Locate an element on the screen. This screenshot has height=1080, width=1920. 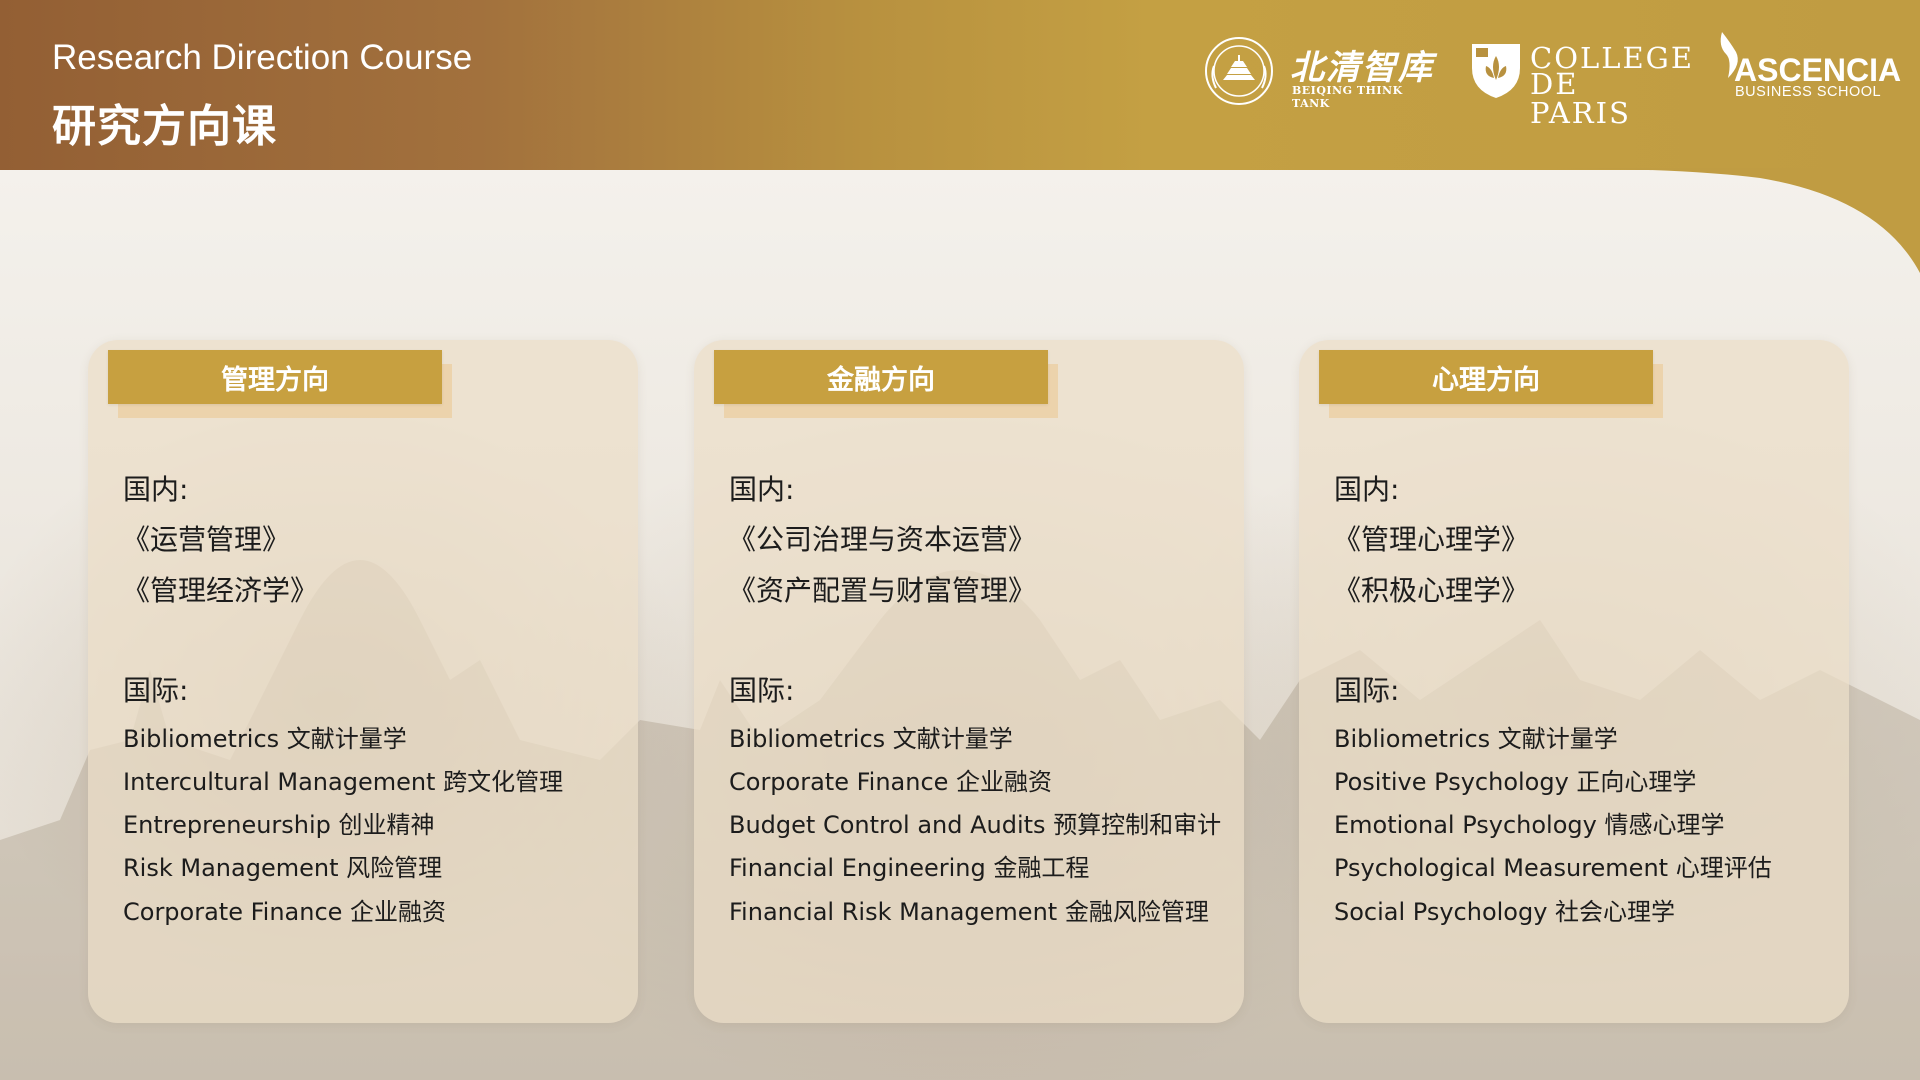
beiqing-think-tank-logo: 北清智库 BEIQING THINK TANK is located at coordinates (1322, 73).